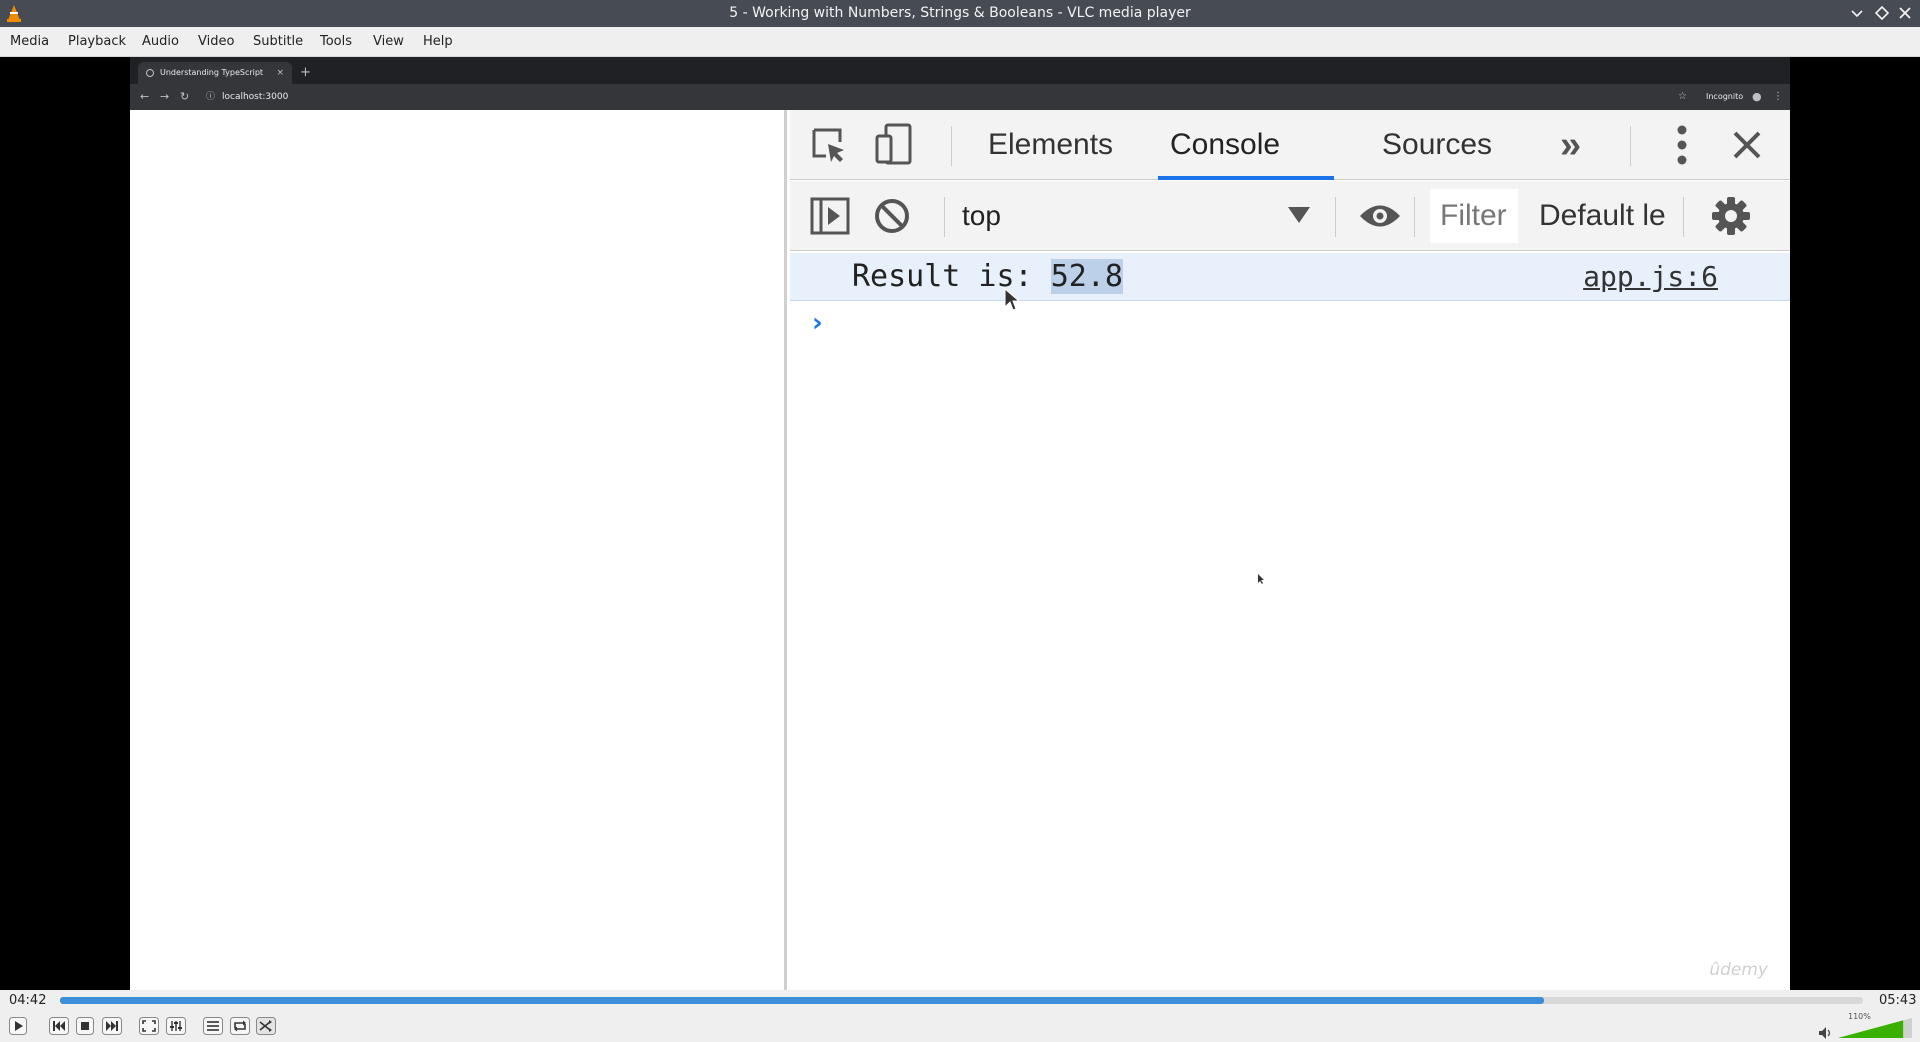  What do you see at coordinates (1086, 276) in the screenshot?
I see `console-message-value: 52.8` at bounding box center [1086, 276].